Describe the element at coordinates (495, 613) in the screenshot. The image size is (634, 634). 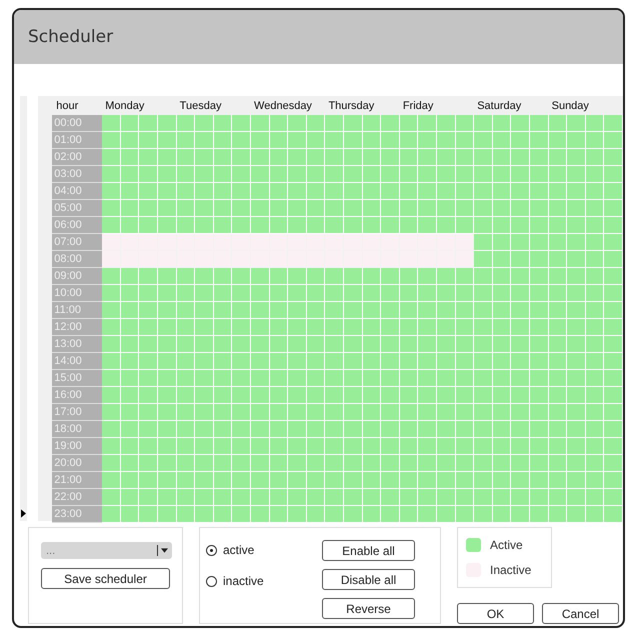
I see `dialog-button: OK` at that location.